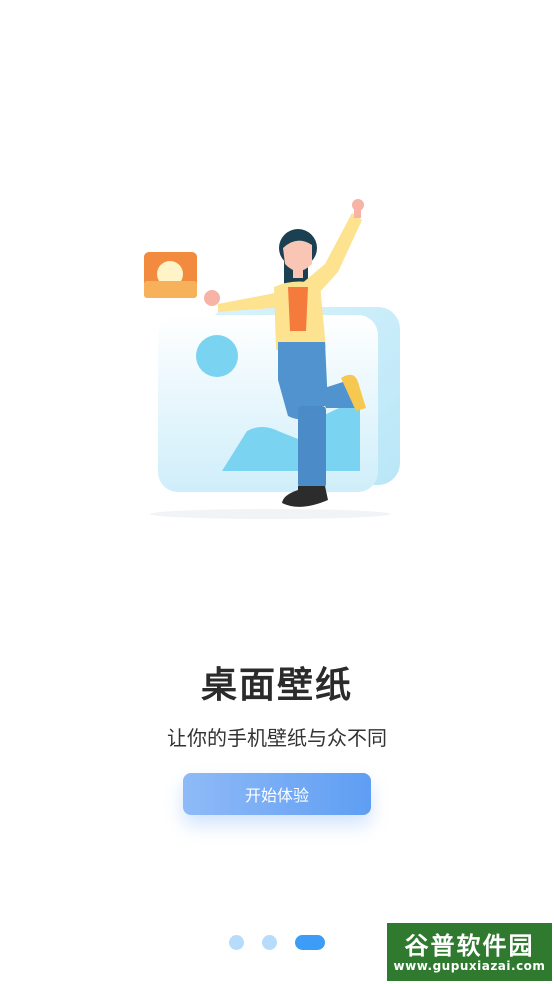  Describe the element at coordinates (276, 685) in the screenshot. I see `page-title: 桌面壁纸` at that location.